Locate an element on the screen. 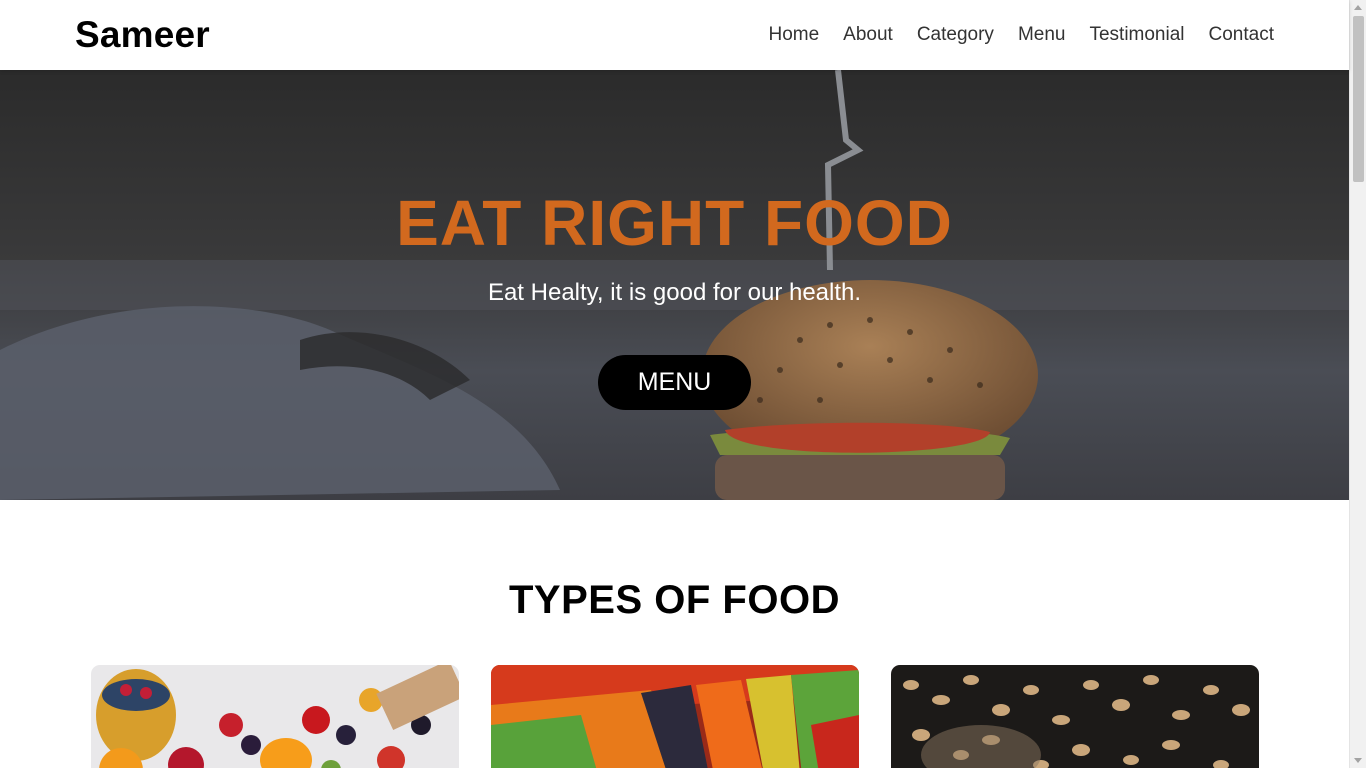  scroll-thumb is located at coordinates (1358, 99).